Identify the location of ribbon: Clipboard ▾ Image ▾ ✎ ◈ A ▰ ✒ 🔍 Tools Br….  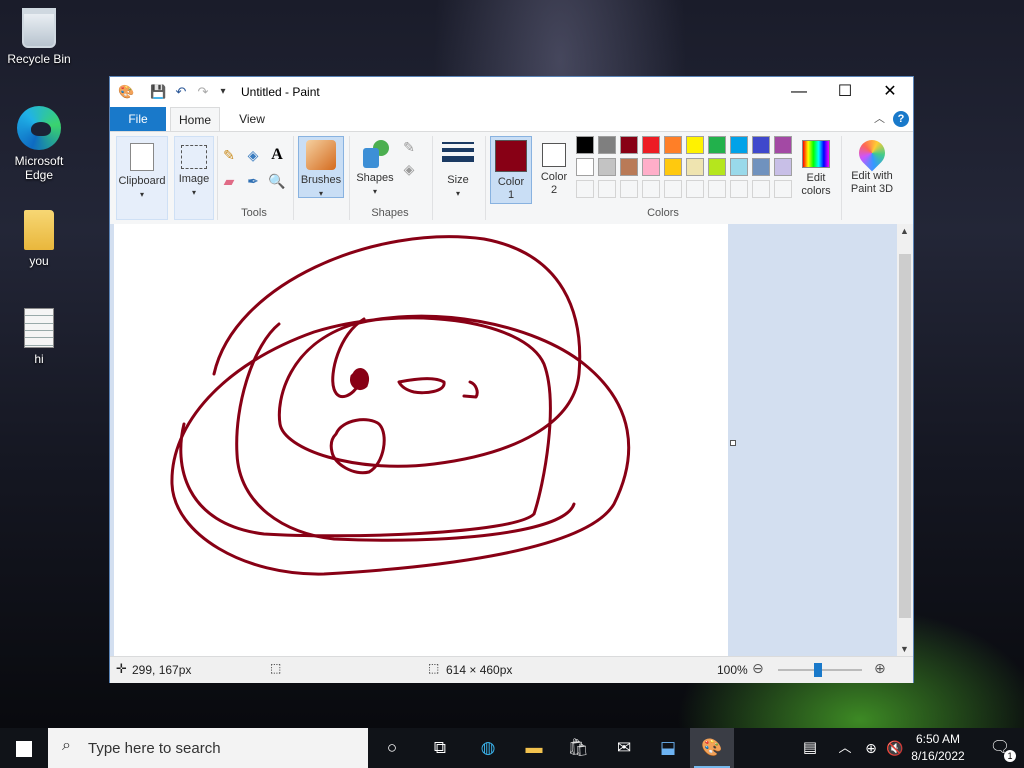
(511, 178).